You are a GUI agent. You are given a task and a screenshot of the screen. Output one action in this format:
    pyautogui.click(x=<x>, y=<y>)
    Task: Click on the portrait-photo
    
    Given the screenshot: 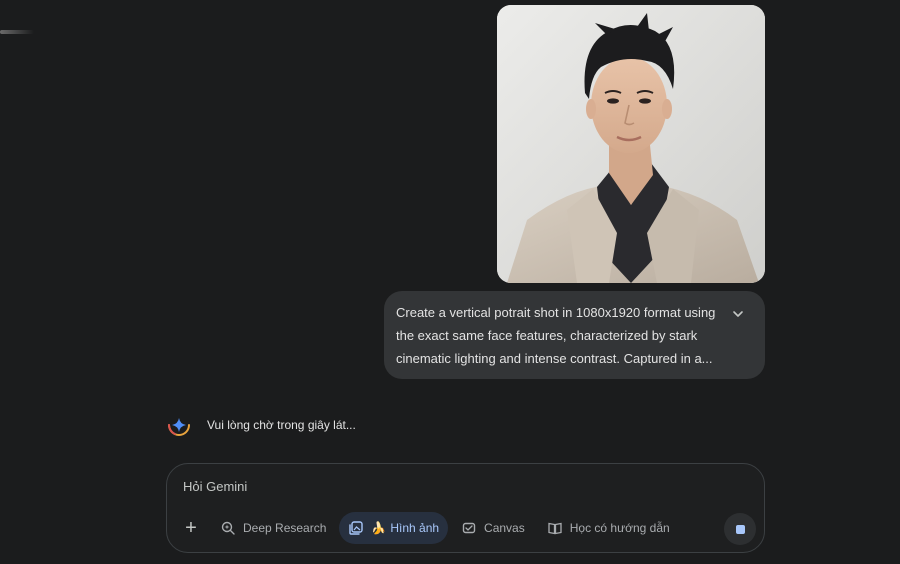 What is the action you would take?
    pyautogui.click(x=631, y=144)
    